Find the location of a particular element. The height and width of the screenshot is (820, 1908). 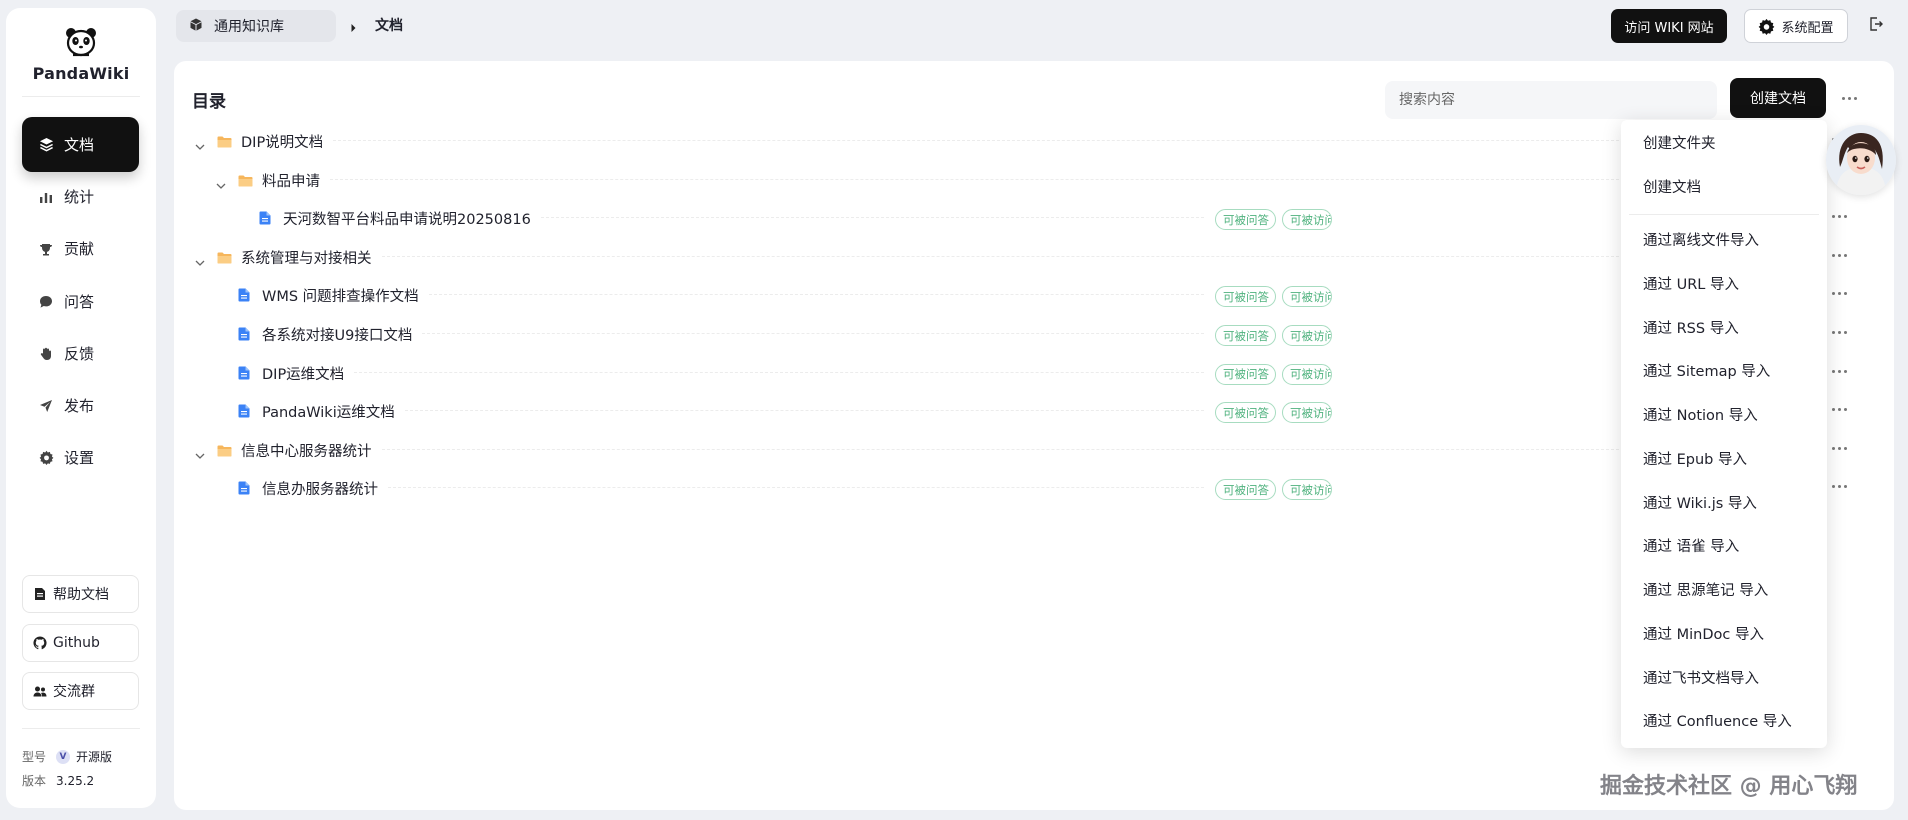

nav-item-docs: 文档 is located at coordinates (80, 144).